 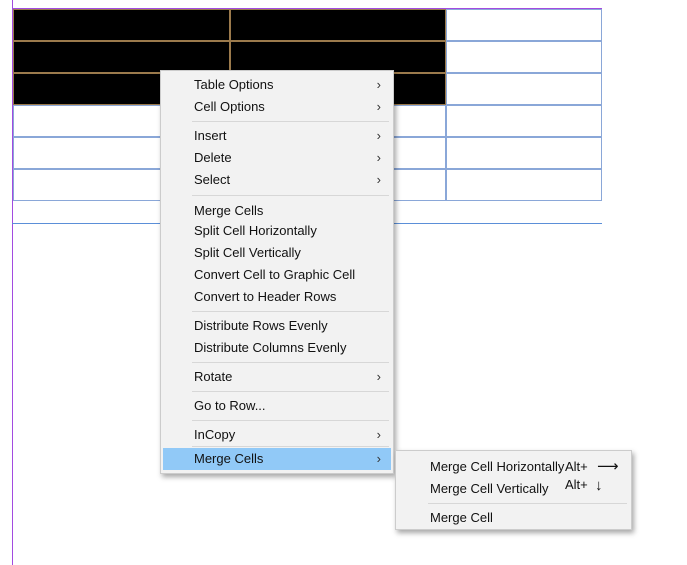 I want to click on menu-item-label: Rotate, so click(x=213, y=376).